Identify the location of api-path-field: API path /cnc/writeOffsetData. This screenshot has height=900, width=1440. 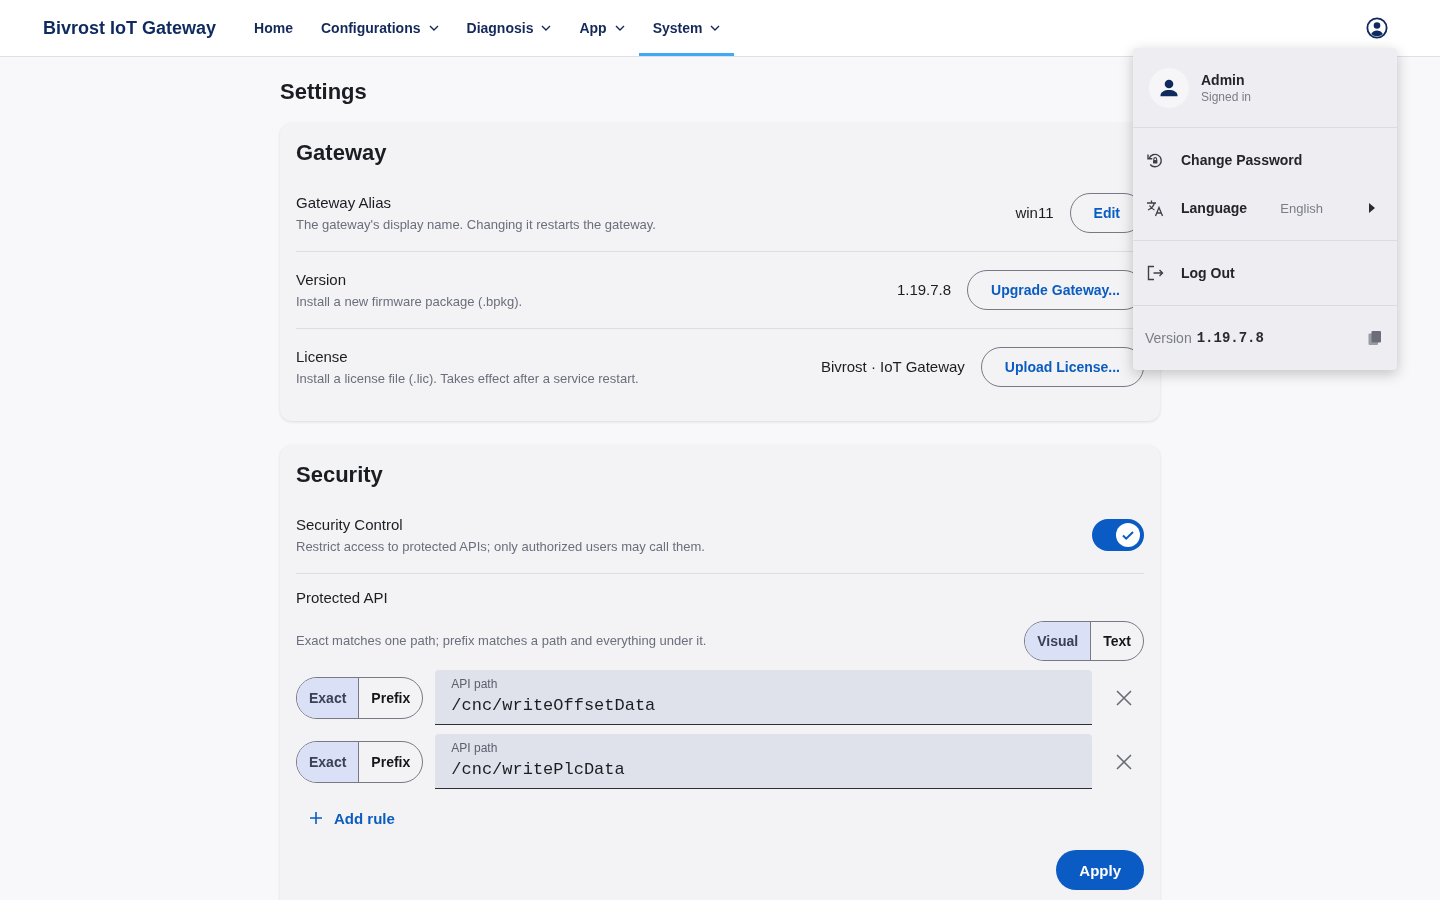
(763, 697).